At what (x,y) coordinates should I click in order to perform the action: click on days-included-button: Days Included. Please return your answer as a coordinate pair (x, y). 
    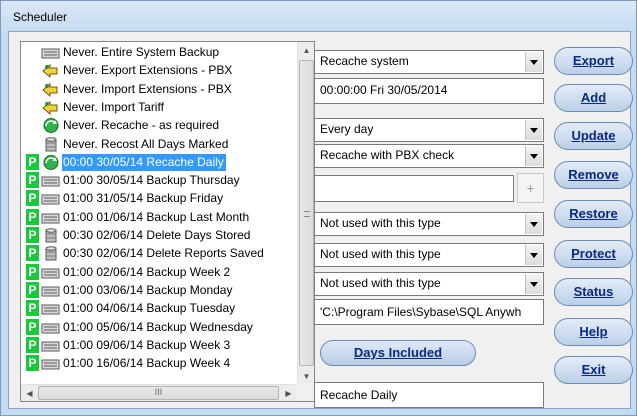
    Looking at the image, I should click on (398, 353).